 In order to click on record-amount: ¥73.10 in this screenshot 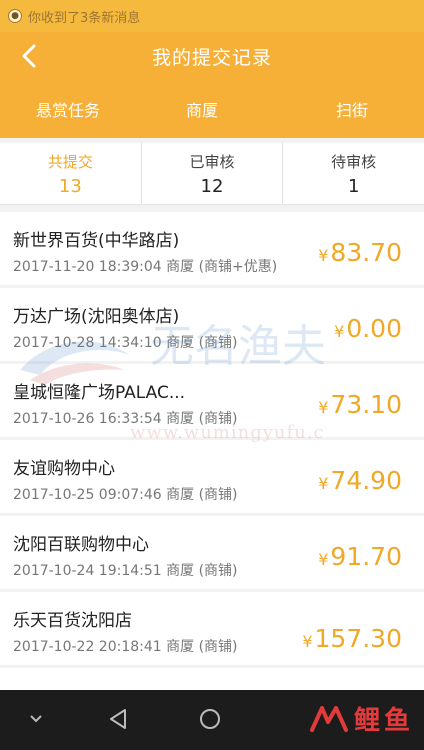, I will do `click(360, 404)`.